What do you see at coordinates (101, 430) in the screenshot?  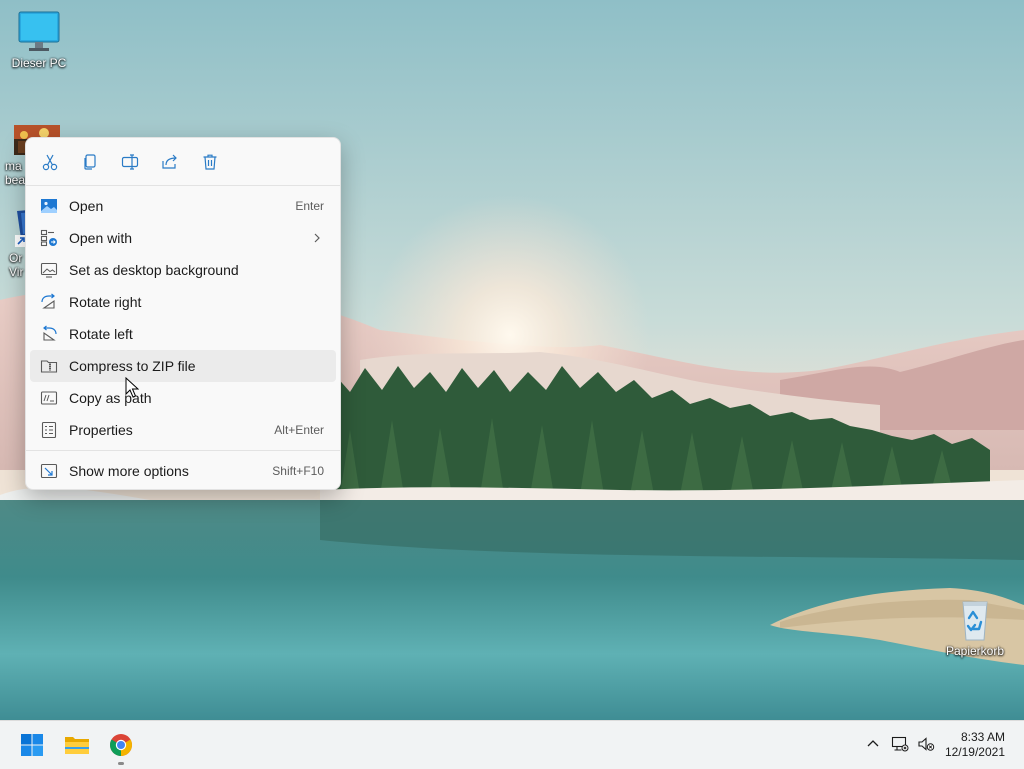 I see `menu-item-label: Properties` at bounding box center [101, 430].